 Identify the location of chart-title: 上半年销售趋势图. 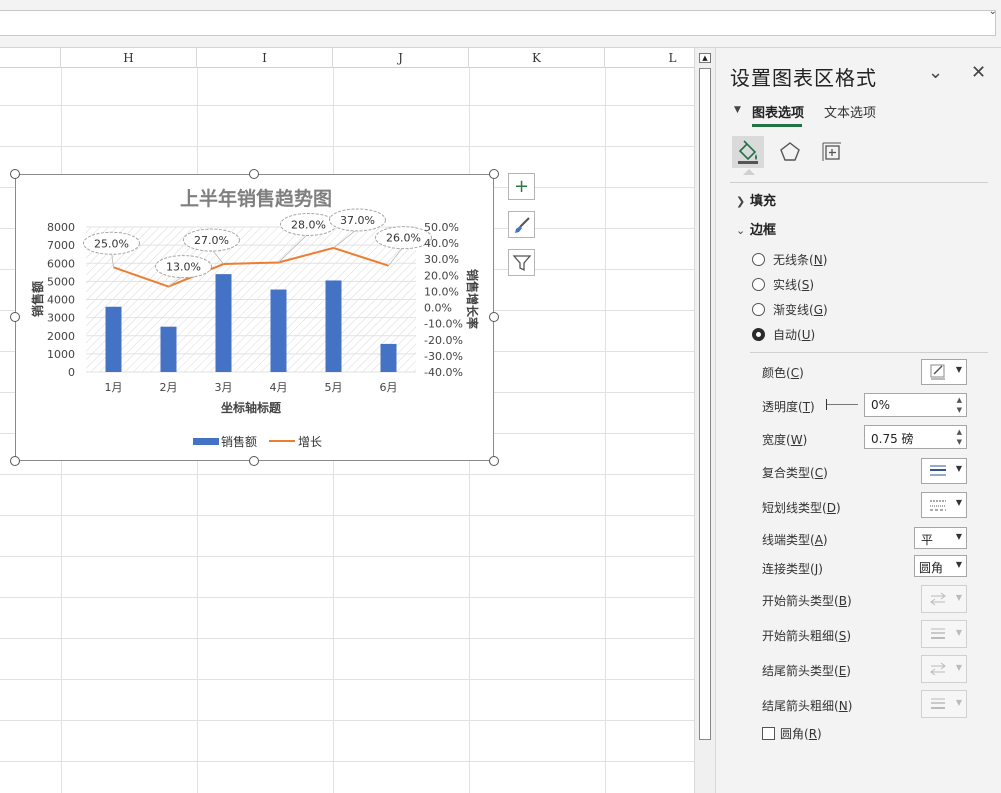
(256, 198).